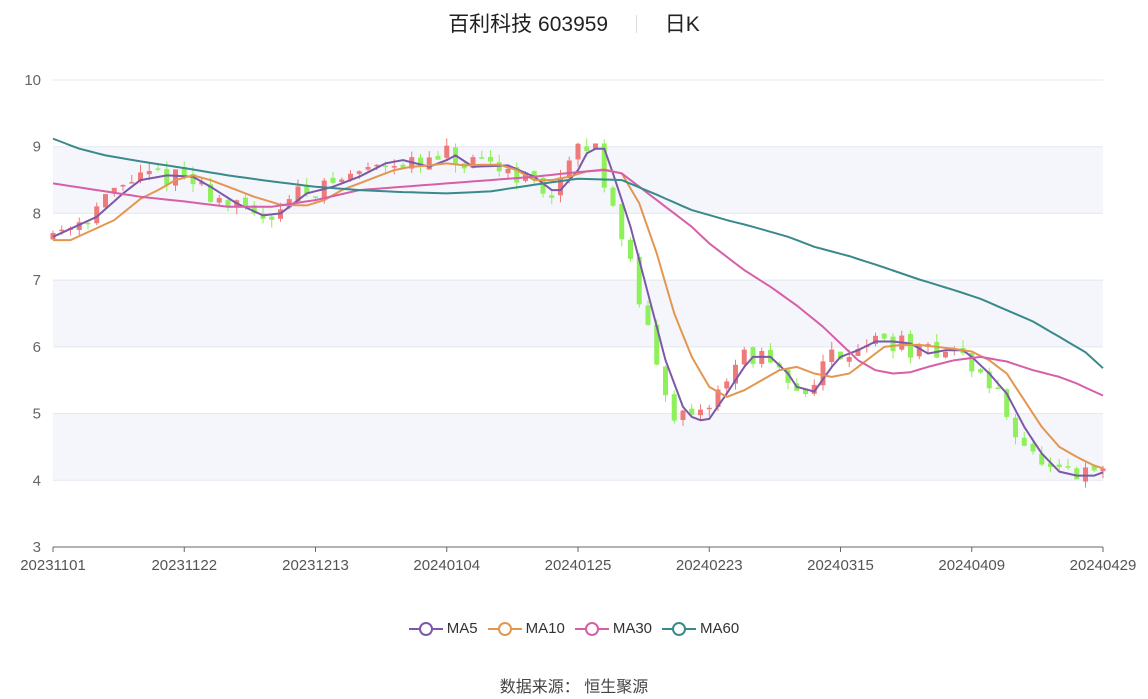 Image resolution: width=1148 pixels, height=699 pixels. I want to click on x-tick-label: 20231213, so click(315, 565).